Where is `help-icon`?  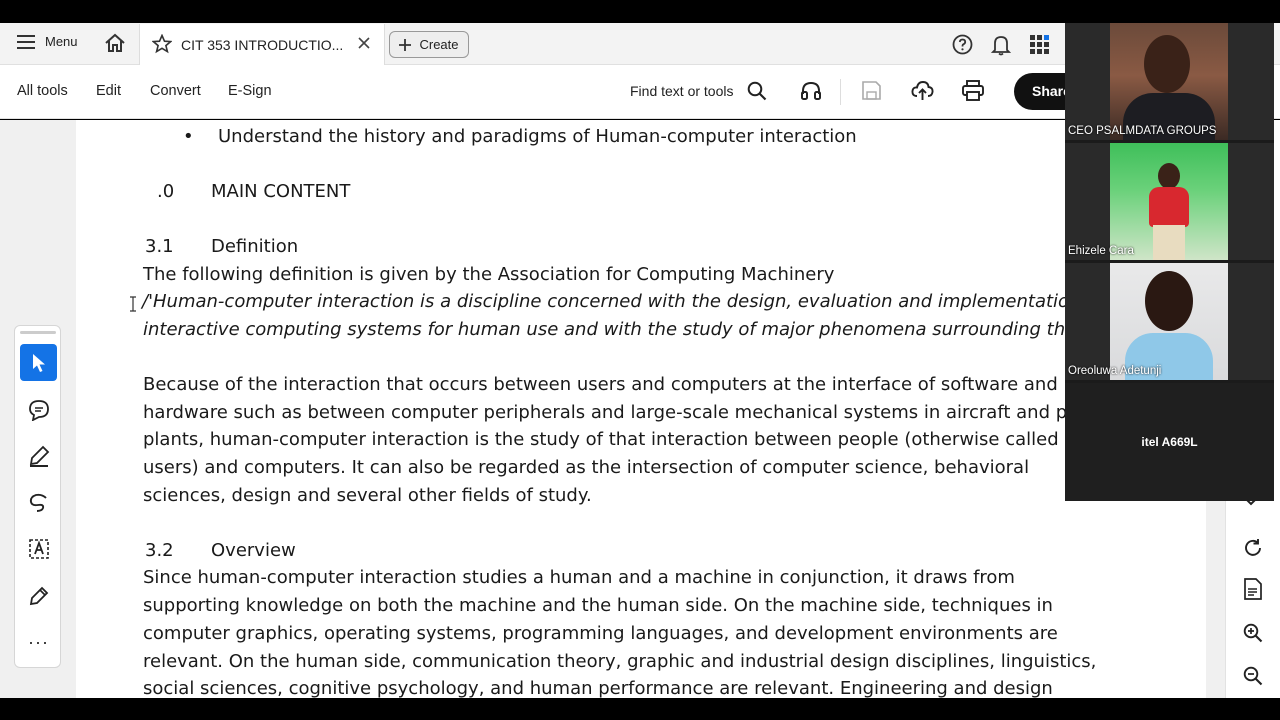 help-icon is located at coordinates (962, 44).